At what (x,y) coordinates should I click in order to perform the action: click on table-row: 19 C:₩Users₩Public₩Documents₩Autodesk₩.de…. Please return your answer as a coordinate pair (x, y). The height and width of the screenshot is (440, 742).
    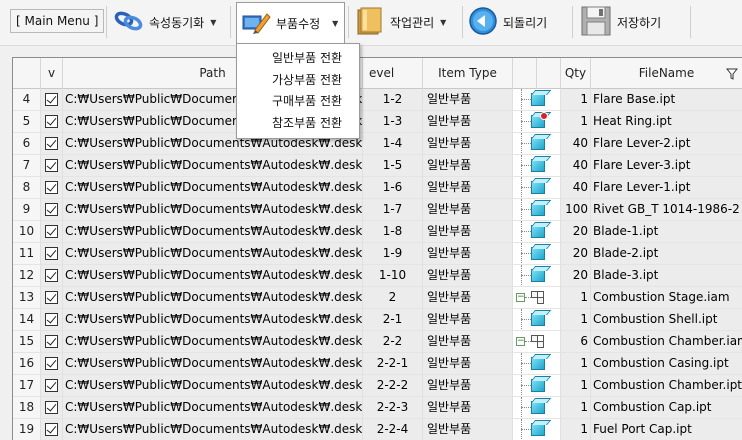
    Looking at the image, I should click on (377, 429).